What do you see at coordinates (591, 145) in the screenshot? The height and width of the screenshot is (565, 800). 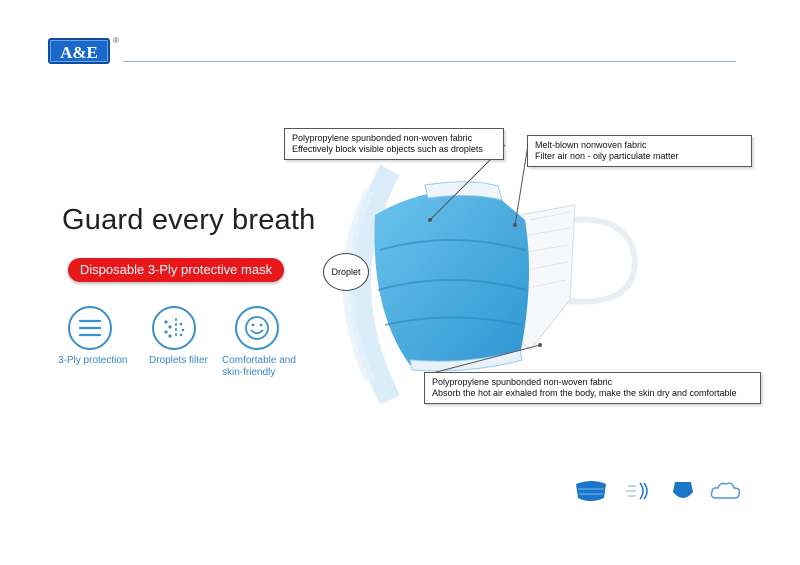 I see `callout-middle-layer-title: Melt-blown nonwoven fabric` at bounding box center [591, 145].